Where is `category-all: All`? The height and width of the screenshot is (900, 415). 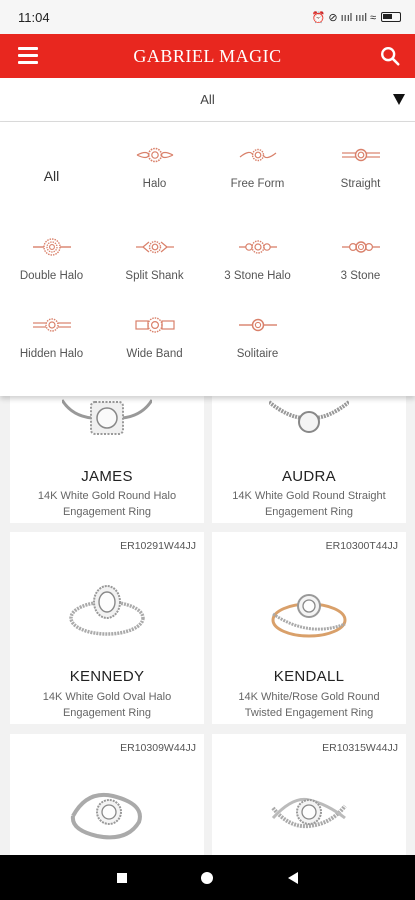
category-all: All is located at coordinates (51, 177).